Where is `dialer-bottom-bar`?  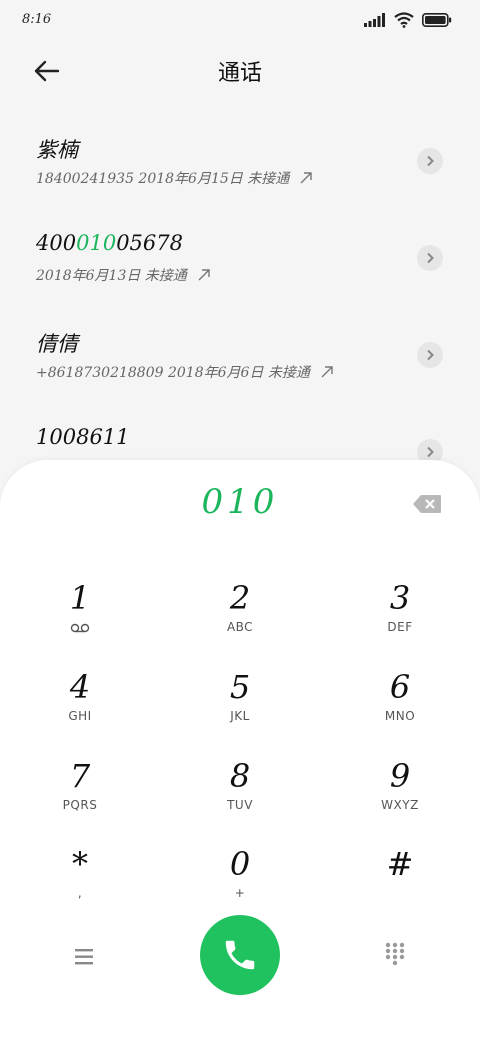 dialer-bottom-bar is located at coordinates (240, 960).